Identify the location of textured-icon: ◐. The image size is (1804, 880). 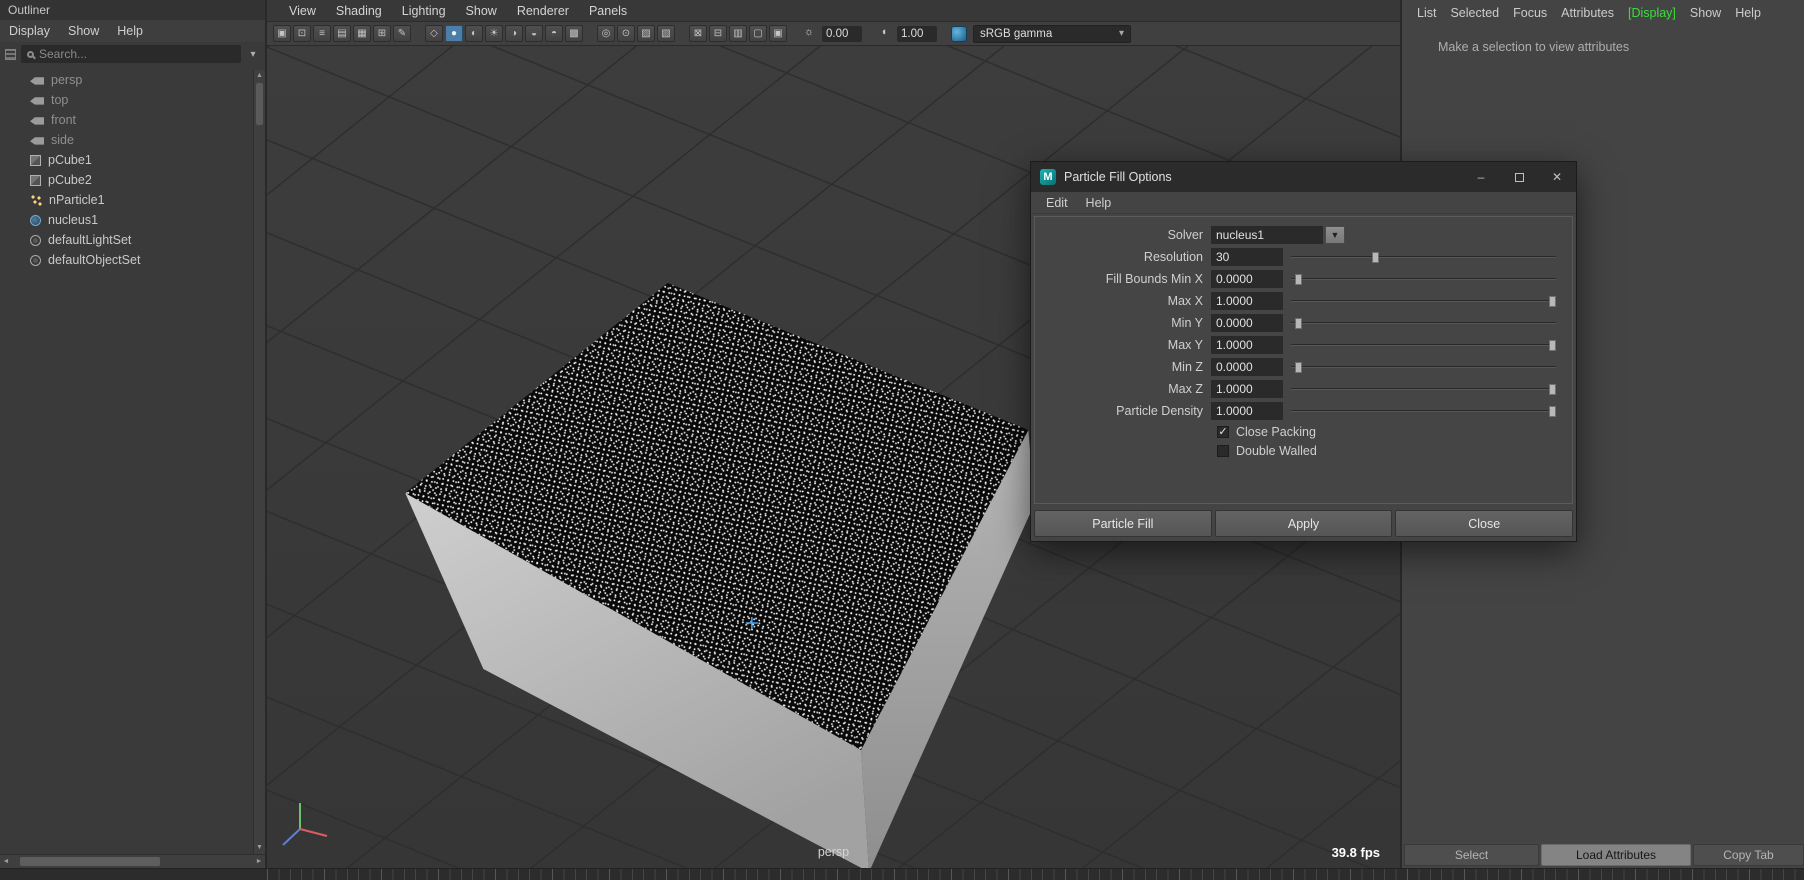
(474, 33).